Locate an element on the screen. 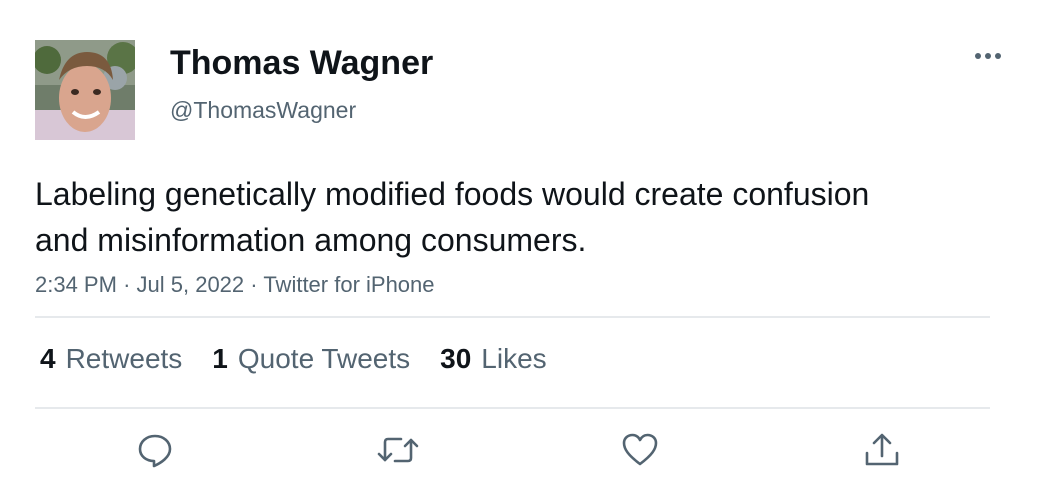 The image size is (1050, 480). tweet-time: 2:34 PM is located at coordinates (76, 284).